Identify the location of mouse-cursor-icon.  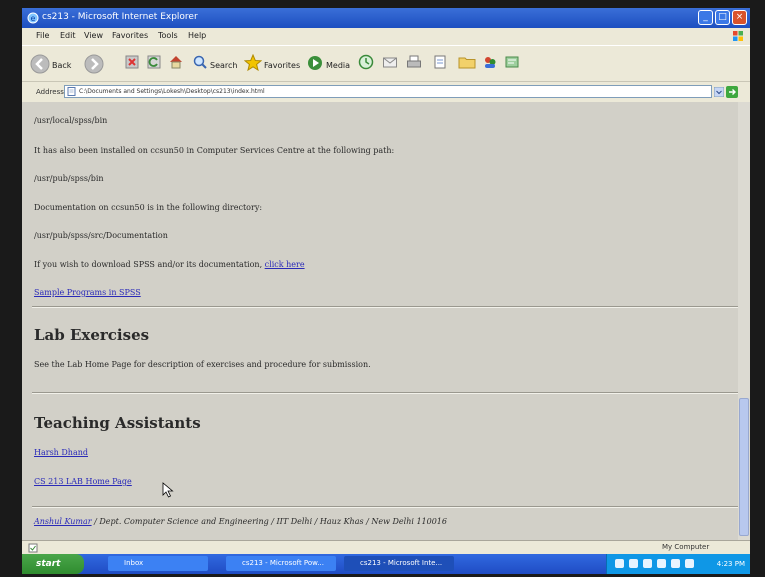
(168, 490).